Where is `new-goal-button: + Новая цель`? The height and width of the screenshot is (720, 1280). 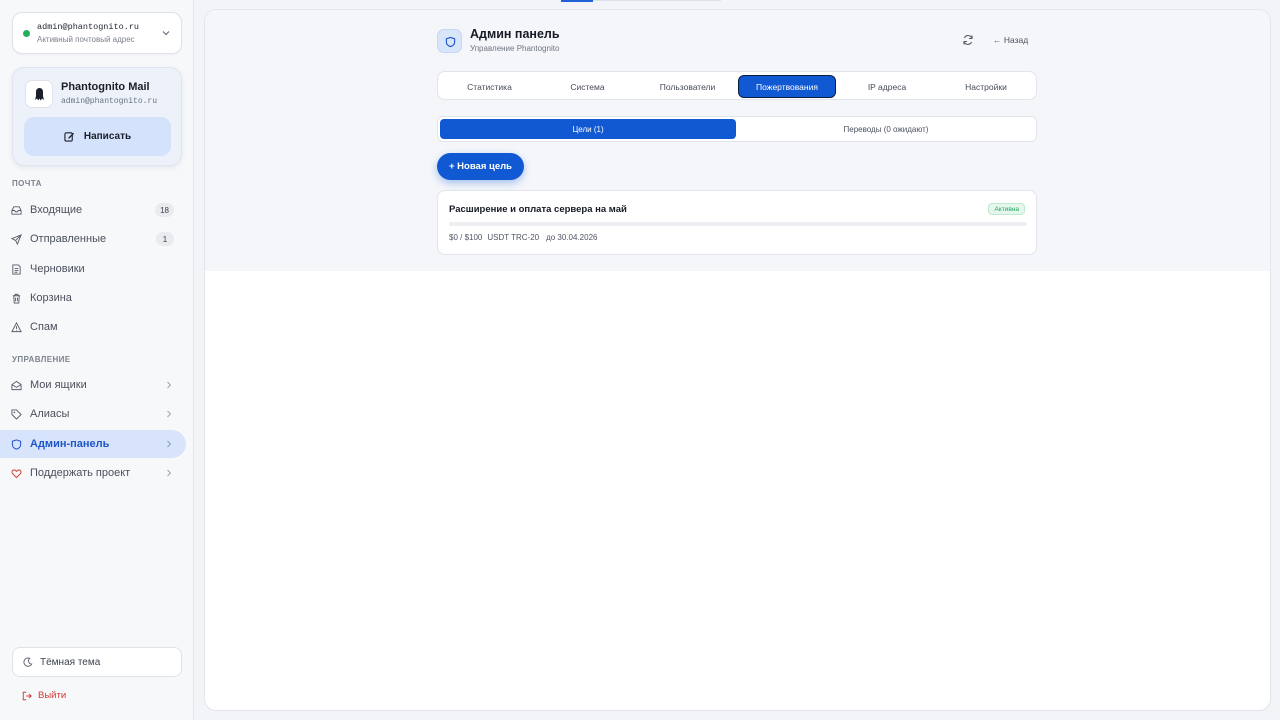
new-goal-button: + Новая цель is located at coordinates (480, 166).